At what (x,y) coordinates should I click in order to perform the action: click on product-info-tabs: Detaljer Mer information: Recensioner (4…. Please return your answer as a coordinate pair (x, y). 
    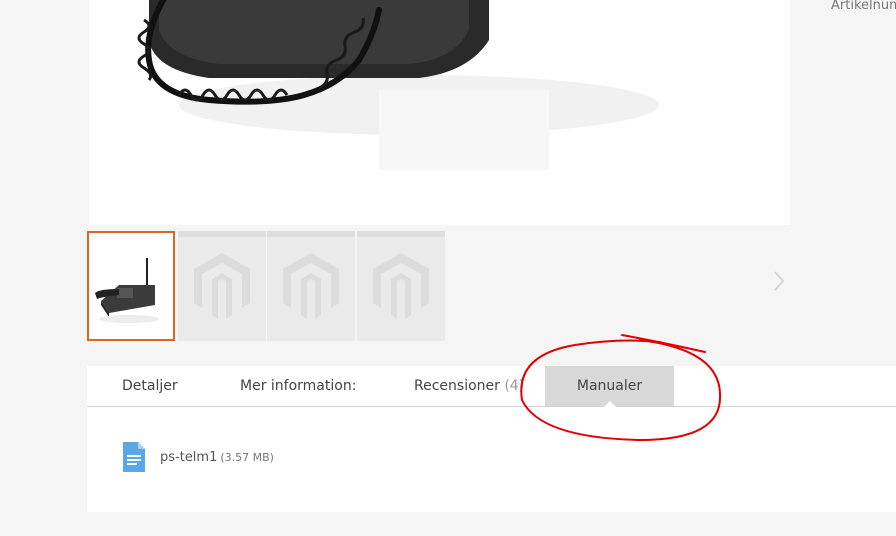
    Looking at the image, I should click on (491, 386).